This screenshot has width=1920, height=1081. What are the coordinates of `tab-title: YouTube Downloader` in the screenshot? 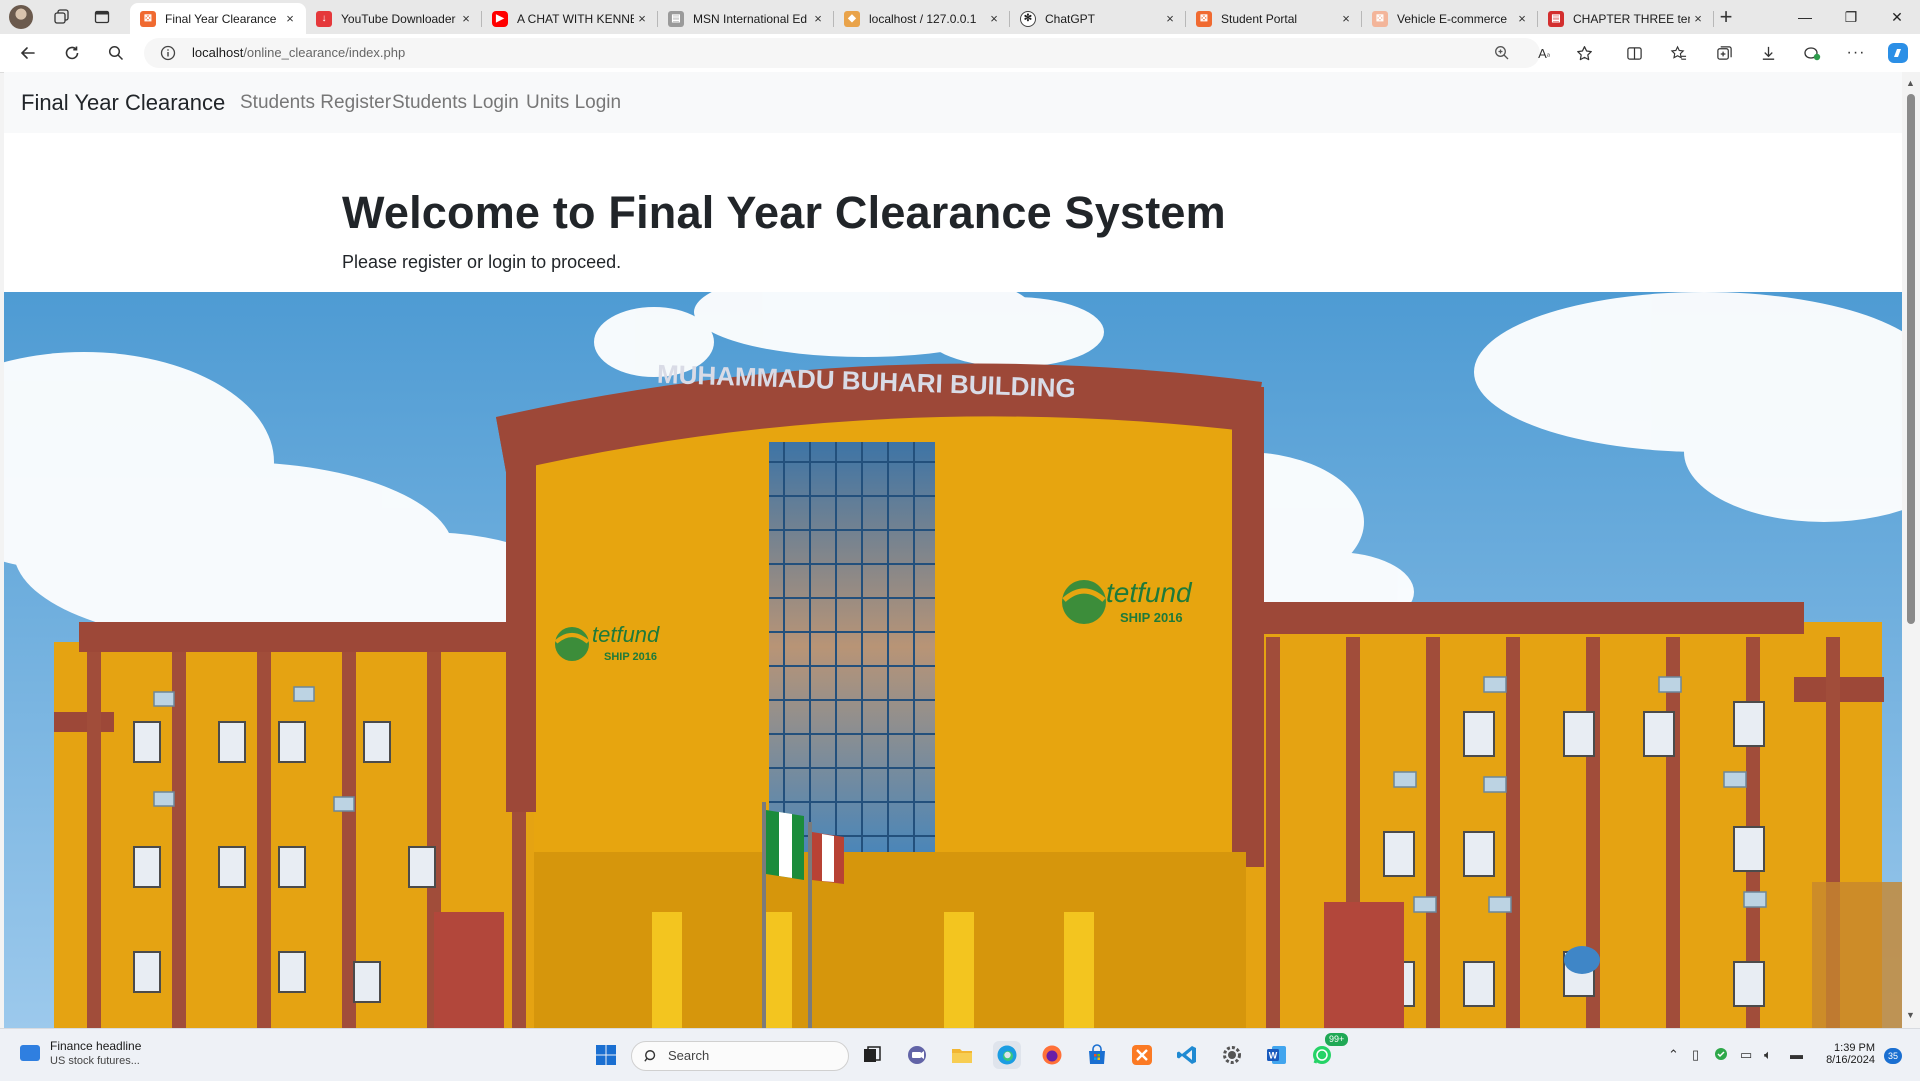 It's located at (398, 18).